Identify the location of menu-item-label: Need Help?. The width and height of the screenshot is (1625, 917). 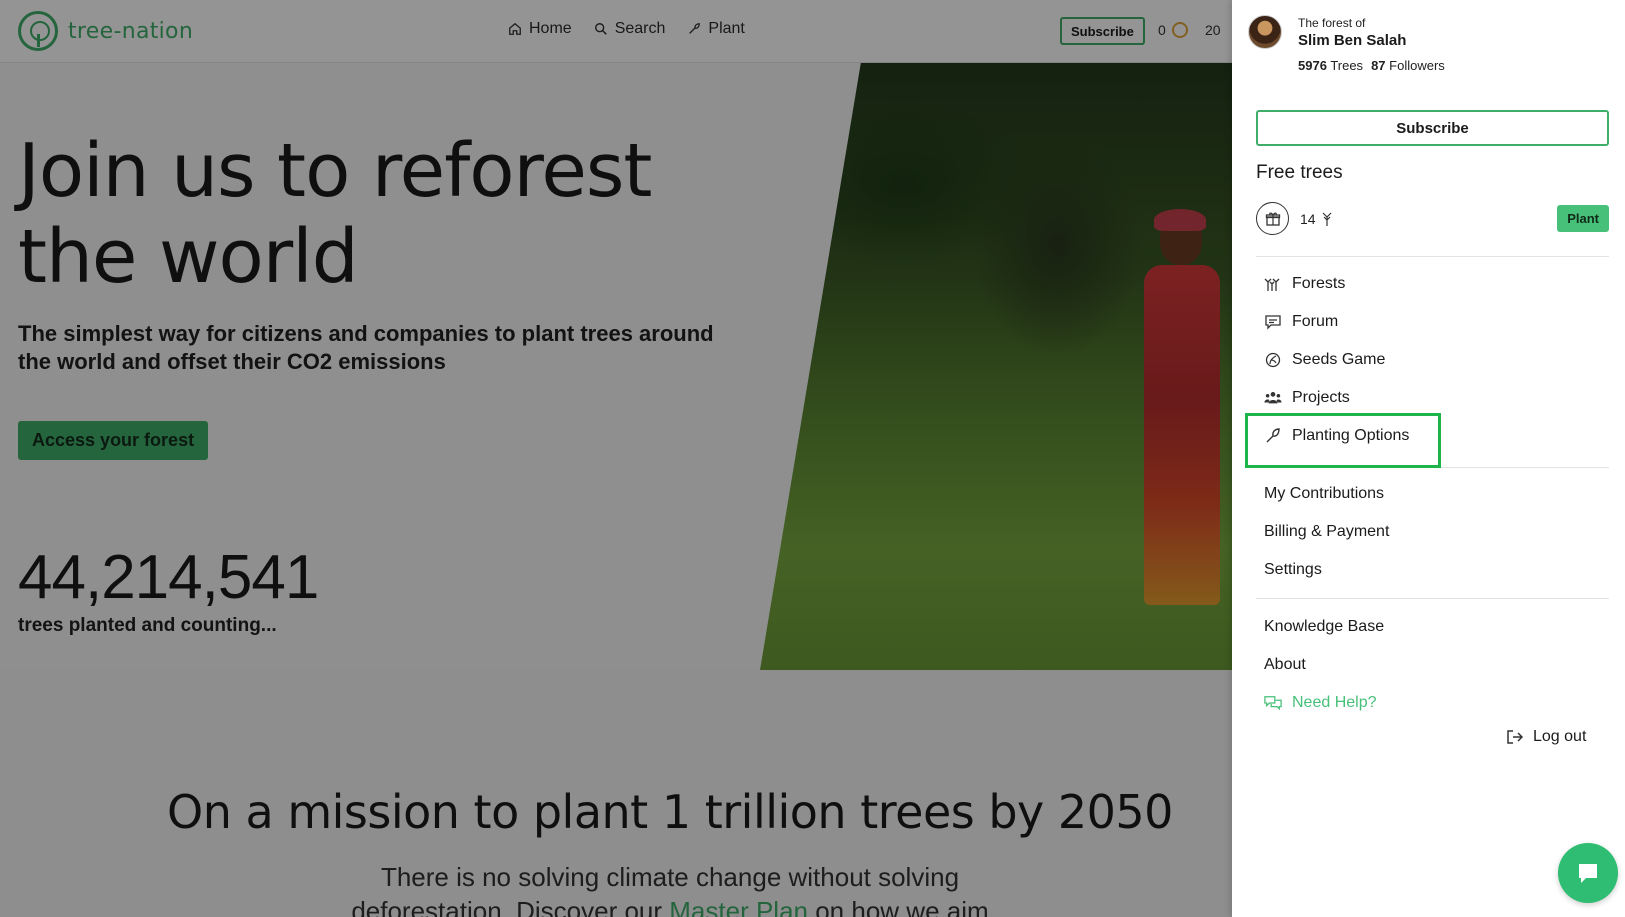
(1334, 702).